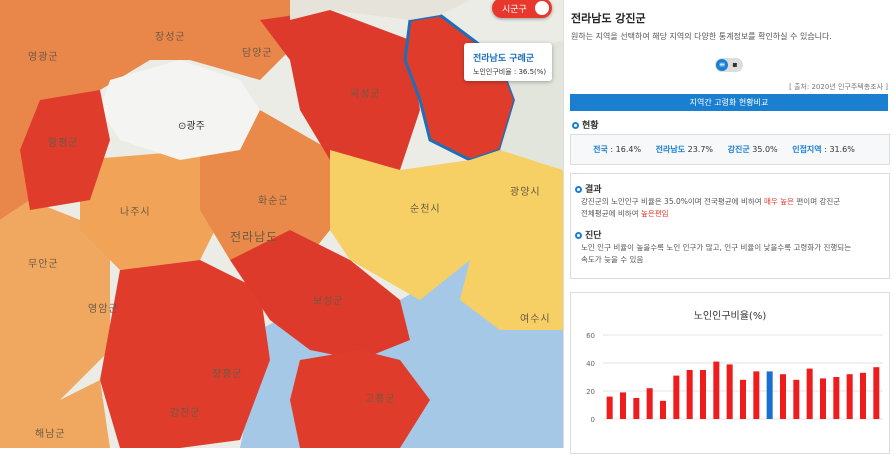 The height and width of the screenshot is (457, 893). I want to click on tooltip-region-name: 전라남도 구례군, so click(504, 59).